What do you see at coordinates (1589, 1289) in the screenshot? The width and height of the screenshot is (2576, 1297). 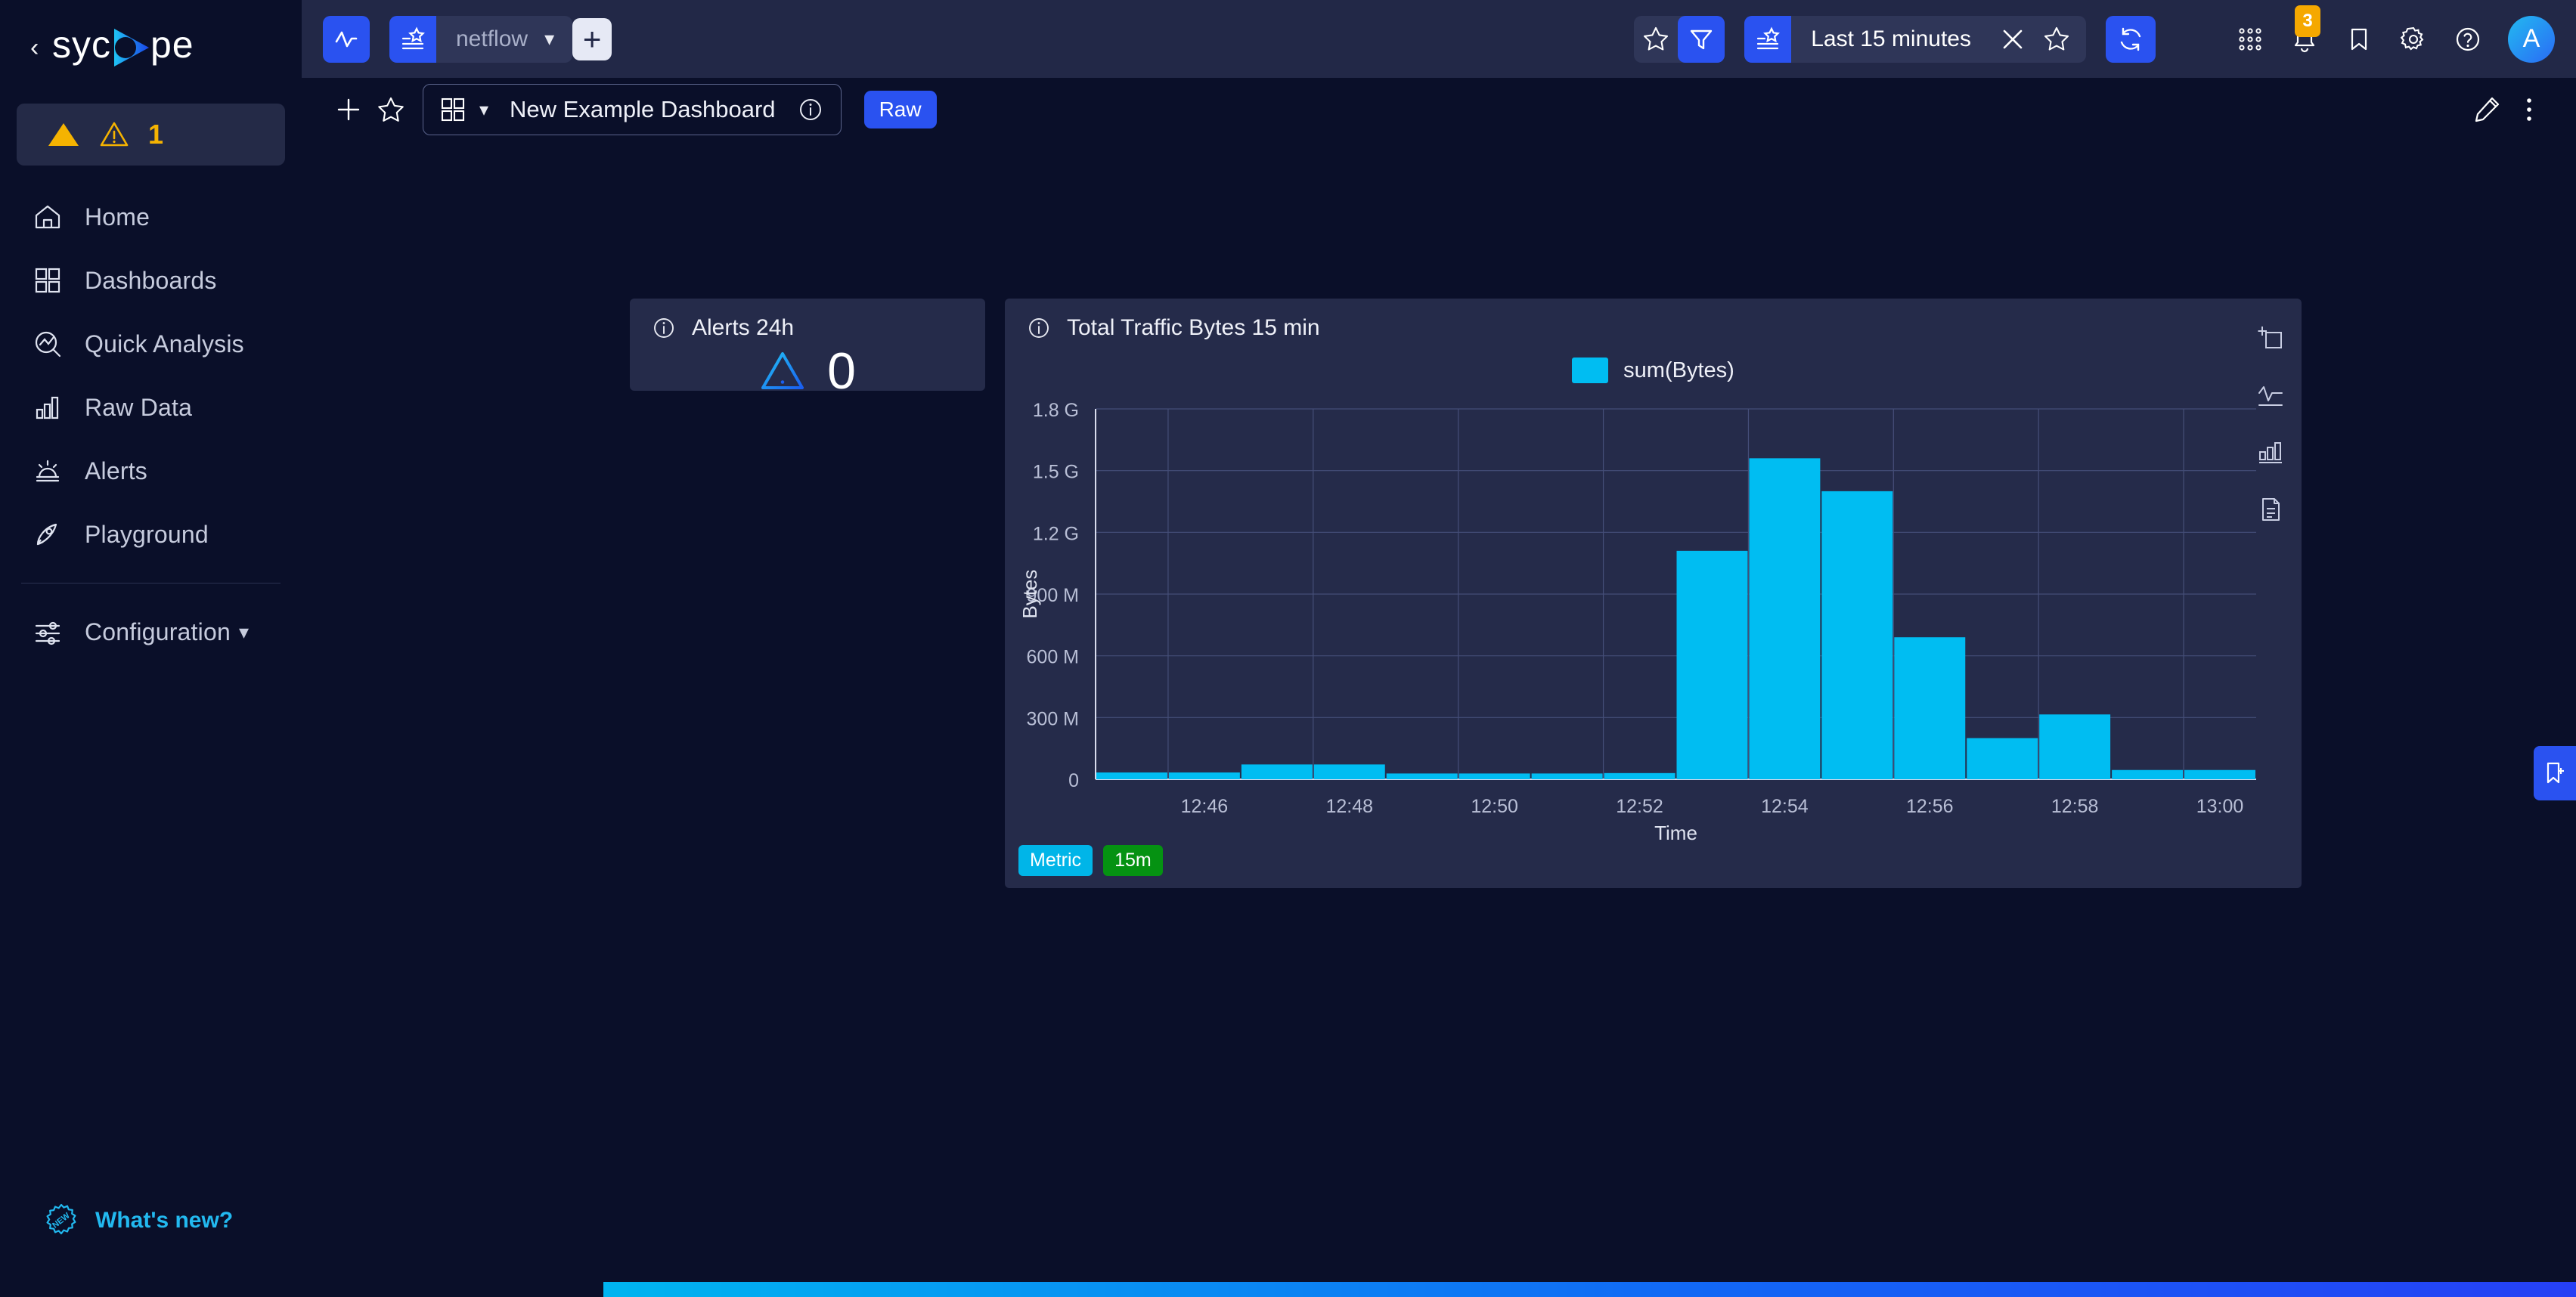 I see `bottom-progress-bar` at bounding box center [1589, 1289].